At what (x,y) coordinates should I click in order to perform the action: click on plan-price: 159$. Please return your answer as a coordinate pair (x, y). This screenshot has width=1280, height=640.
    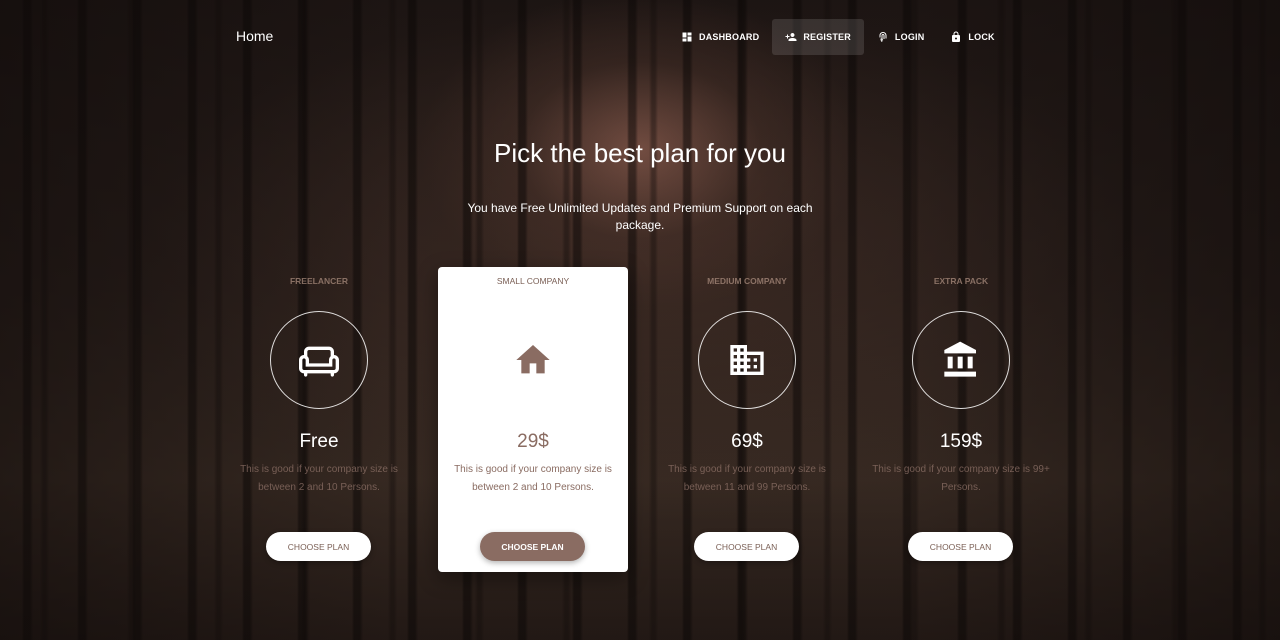
    Looking at the image, I should click on (961, 441).